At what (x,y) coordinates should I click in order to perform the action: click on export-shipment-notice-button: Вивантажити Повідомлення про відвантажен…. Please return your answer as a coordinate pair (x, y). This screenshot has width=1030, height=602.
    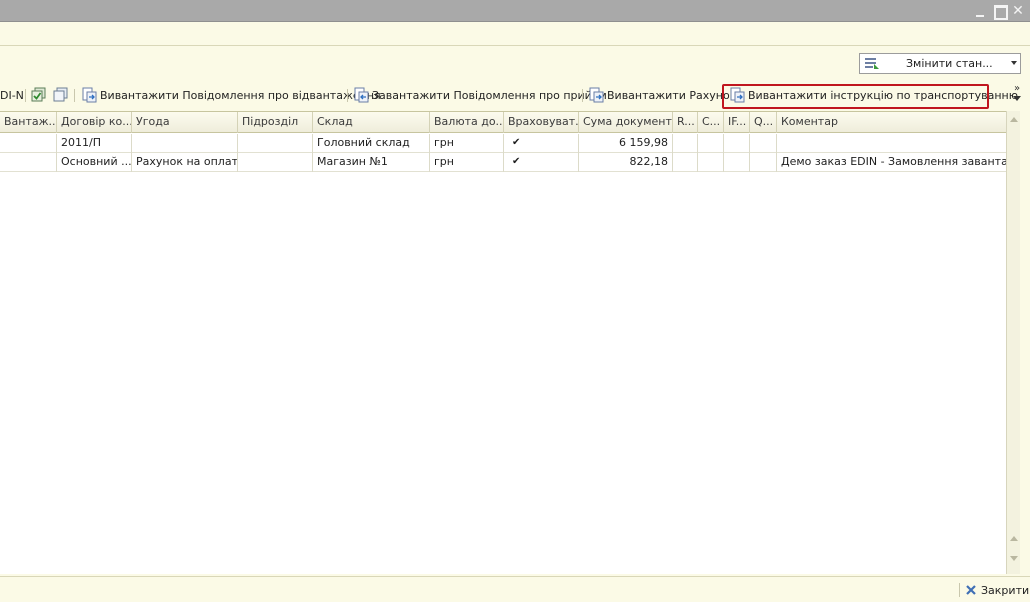
    Looking at the image, I should click on (231, 95).